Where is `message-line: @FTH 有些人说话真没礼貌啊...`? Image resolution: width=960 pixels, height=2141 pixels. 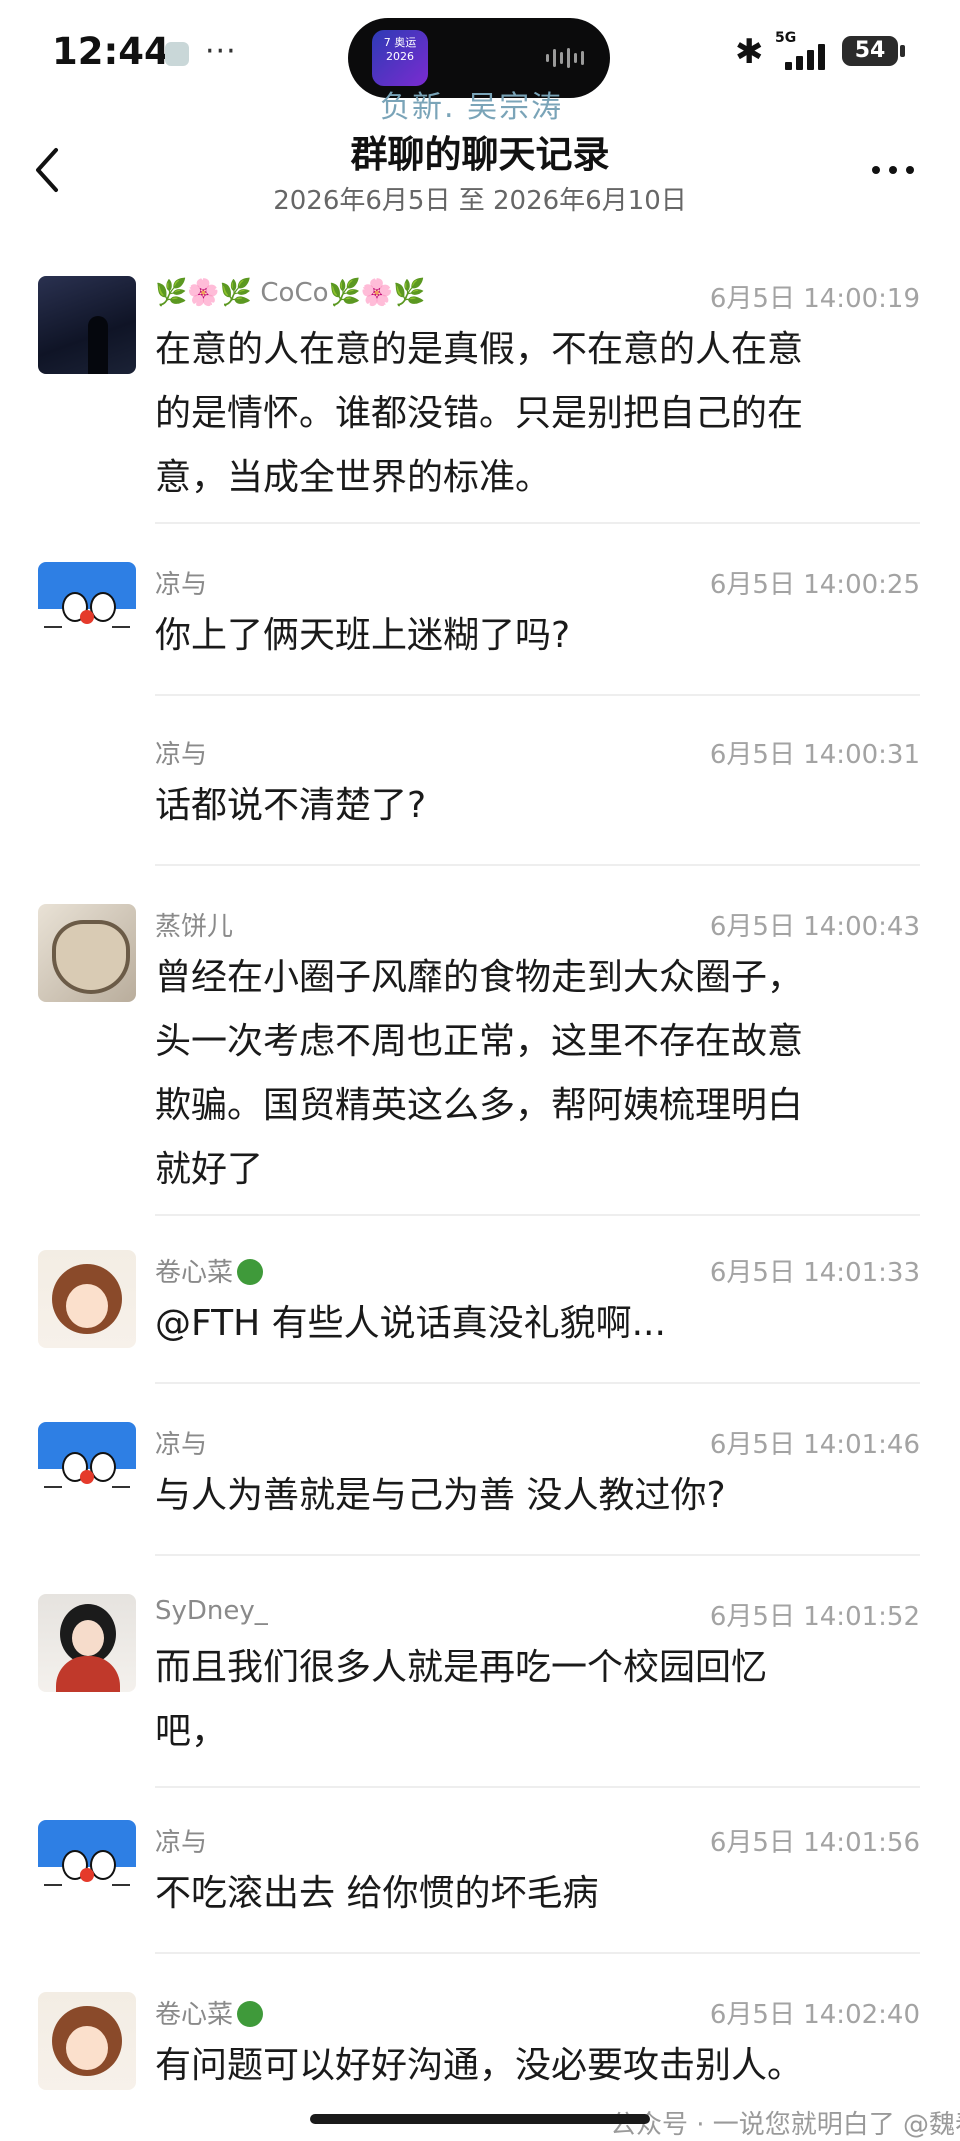 message-line: @FTH 有些人说话真没礼貌啊... is located at coordinates (535, 1324).